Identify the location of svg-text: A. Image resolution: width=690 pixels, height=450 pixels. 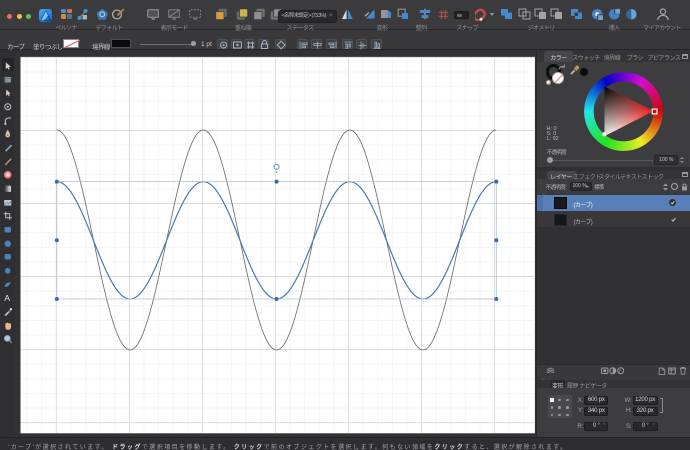
(7, 298).